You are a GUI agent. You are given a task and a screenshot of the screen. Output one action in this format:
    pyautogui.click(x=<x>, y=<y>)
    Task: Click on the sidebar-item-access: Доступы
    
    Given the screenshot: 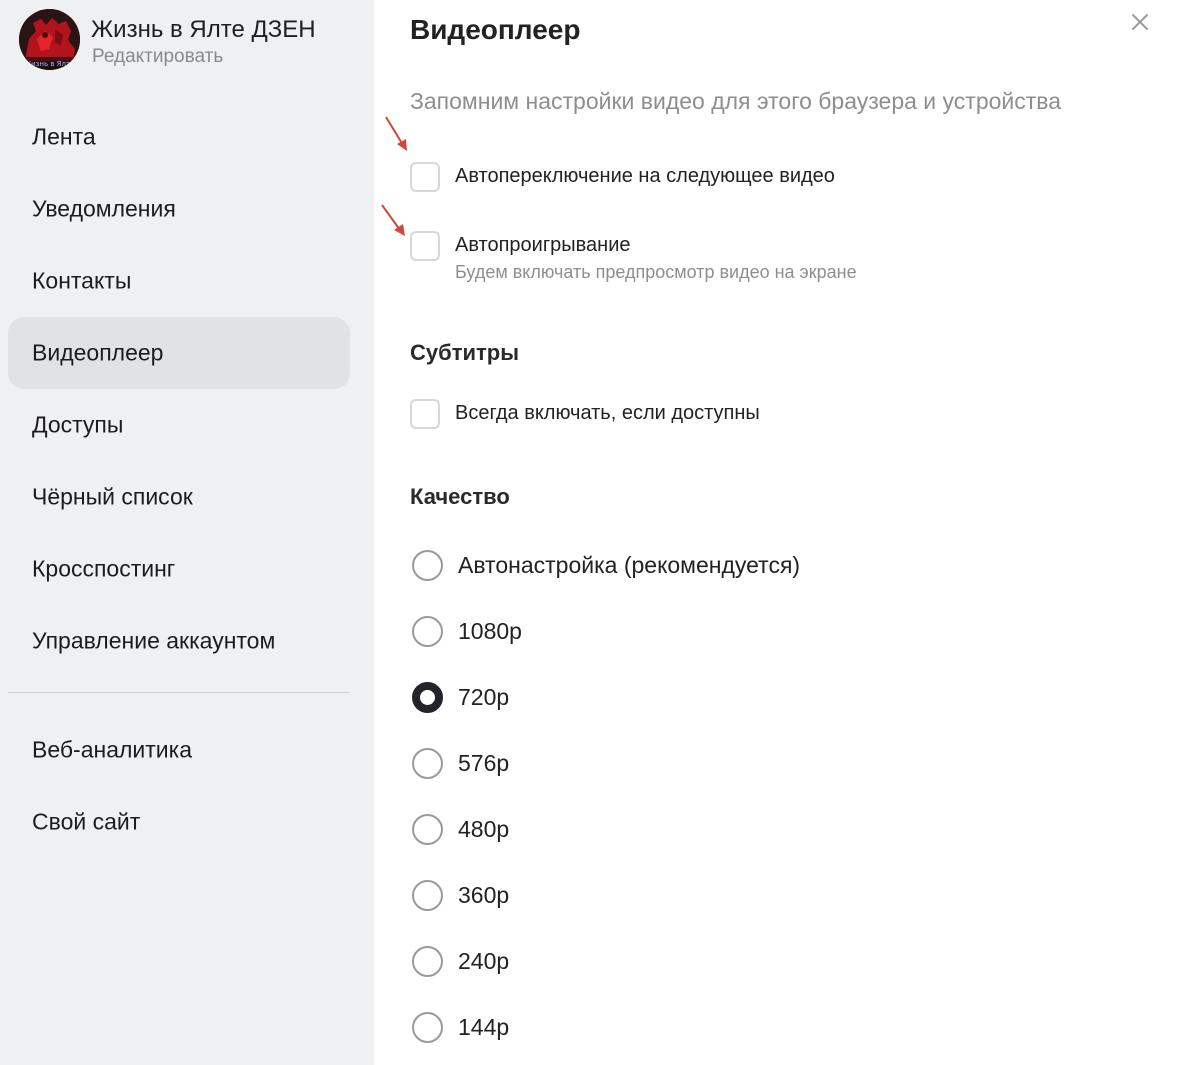 What is the action you would take?
    pyautogui.click(x=179, y=425)
    